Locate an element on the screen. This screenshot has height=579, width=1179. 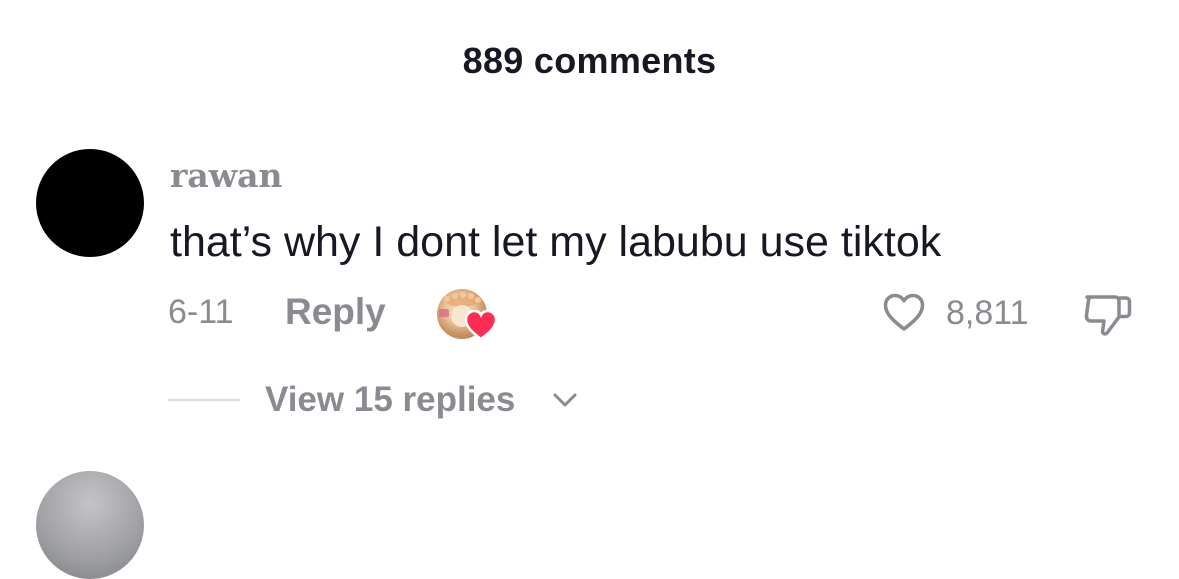
next-comment-avatar is located at coordinates (90, 525).